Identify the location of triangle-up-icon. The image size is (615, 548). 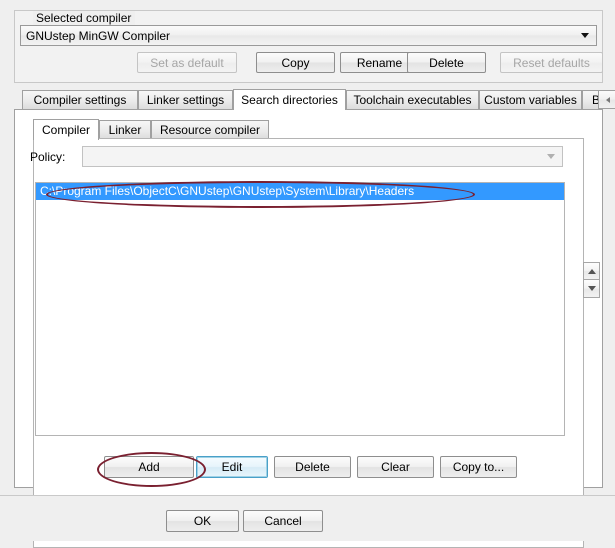
(591, 271).